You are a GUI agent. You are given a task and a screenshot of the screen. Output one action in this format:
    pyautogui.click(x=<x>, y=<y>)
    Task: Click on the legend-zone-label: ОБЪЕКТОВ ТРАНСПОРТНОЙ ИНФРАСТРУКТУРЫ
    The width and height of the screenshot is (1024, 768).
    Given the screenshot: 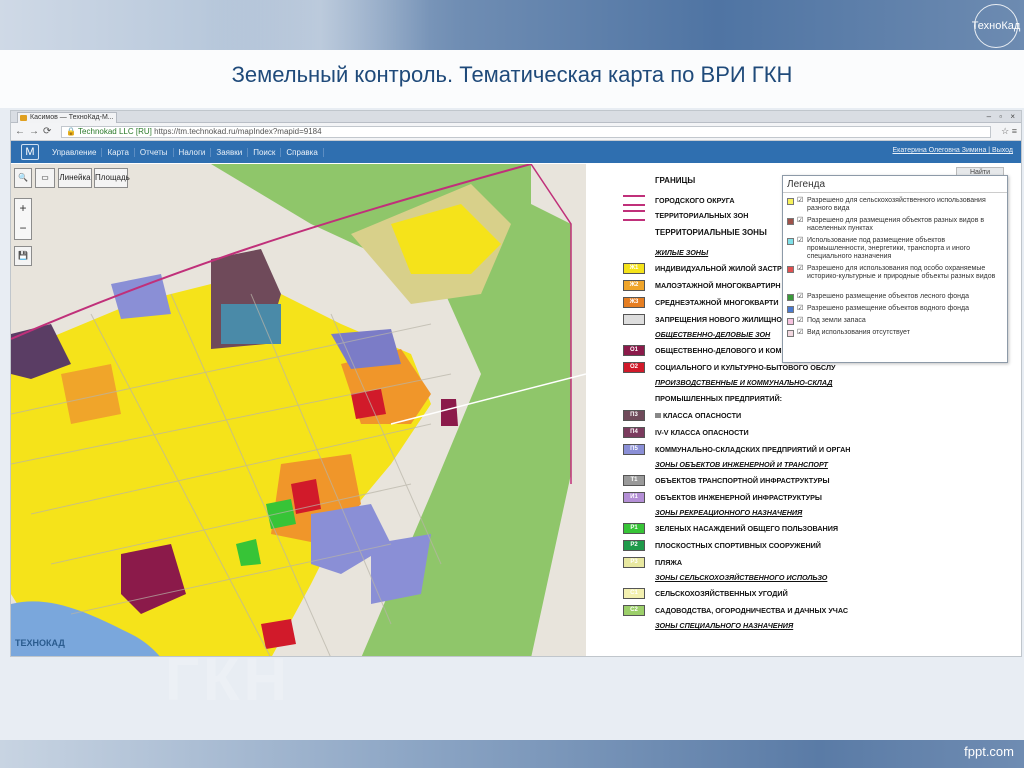 What is the action you would take?
    pyautogui.click(x=742, y=480)
    